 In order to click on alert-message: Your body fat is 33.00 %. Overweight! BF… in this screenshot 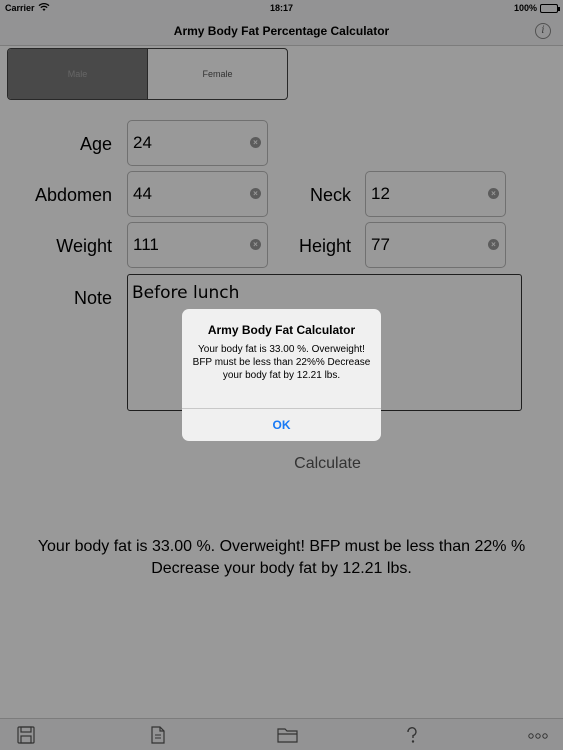, I will do `click(281, 362)`.